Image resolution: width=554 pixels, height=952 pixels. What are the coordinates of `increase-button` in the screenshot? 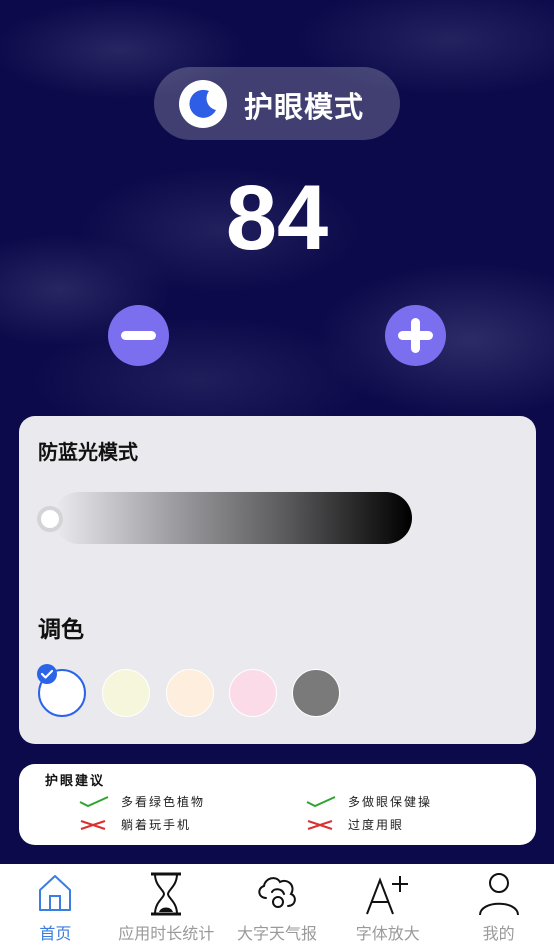 It's located at (415, 335).